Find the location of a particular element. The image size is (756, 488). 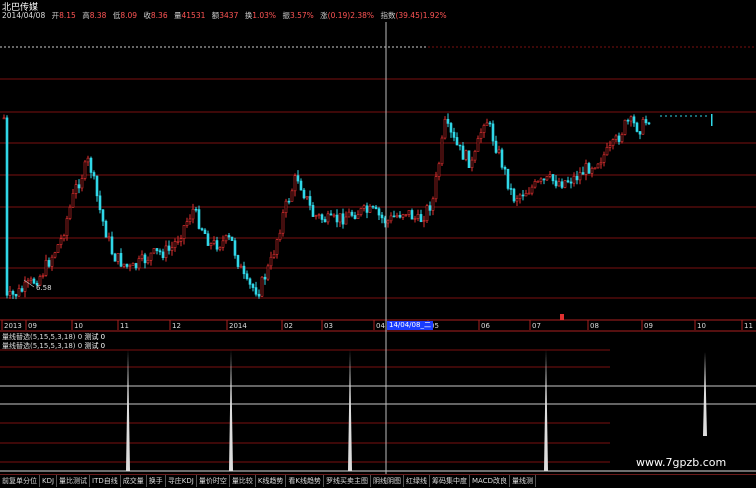

indicator-tab: 成交量 is located at coordinates (134, 481).